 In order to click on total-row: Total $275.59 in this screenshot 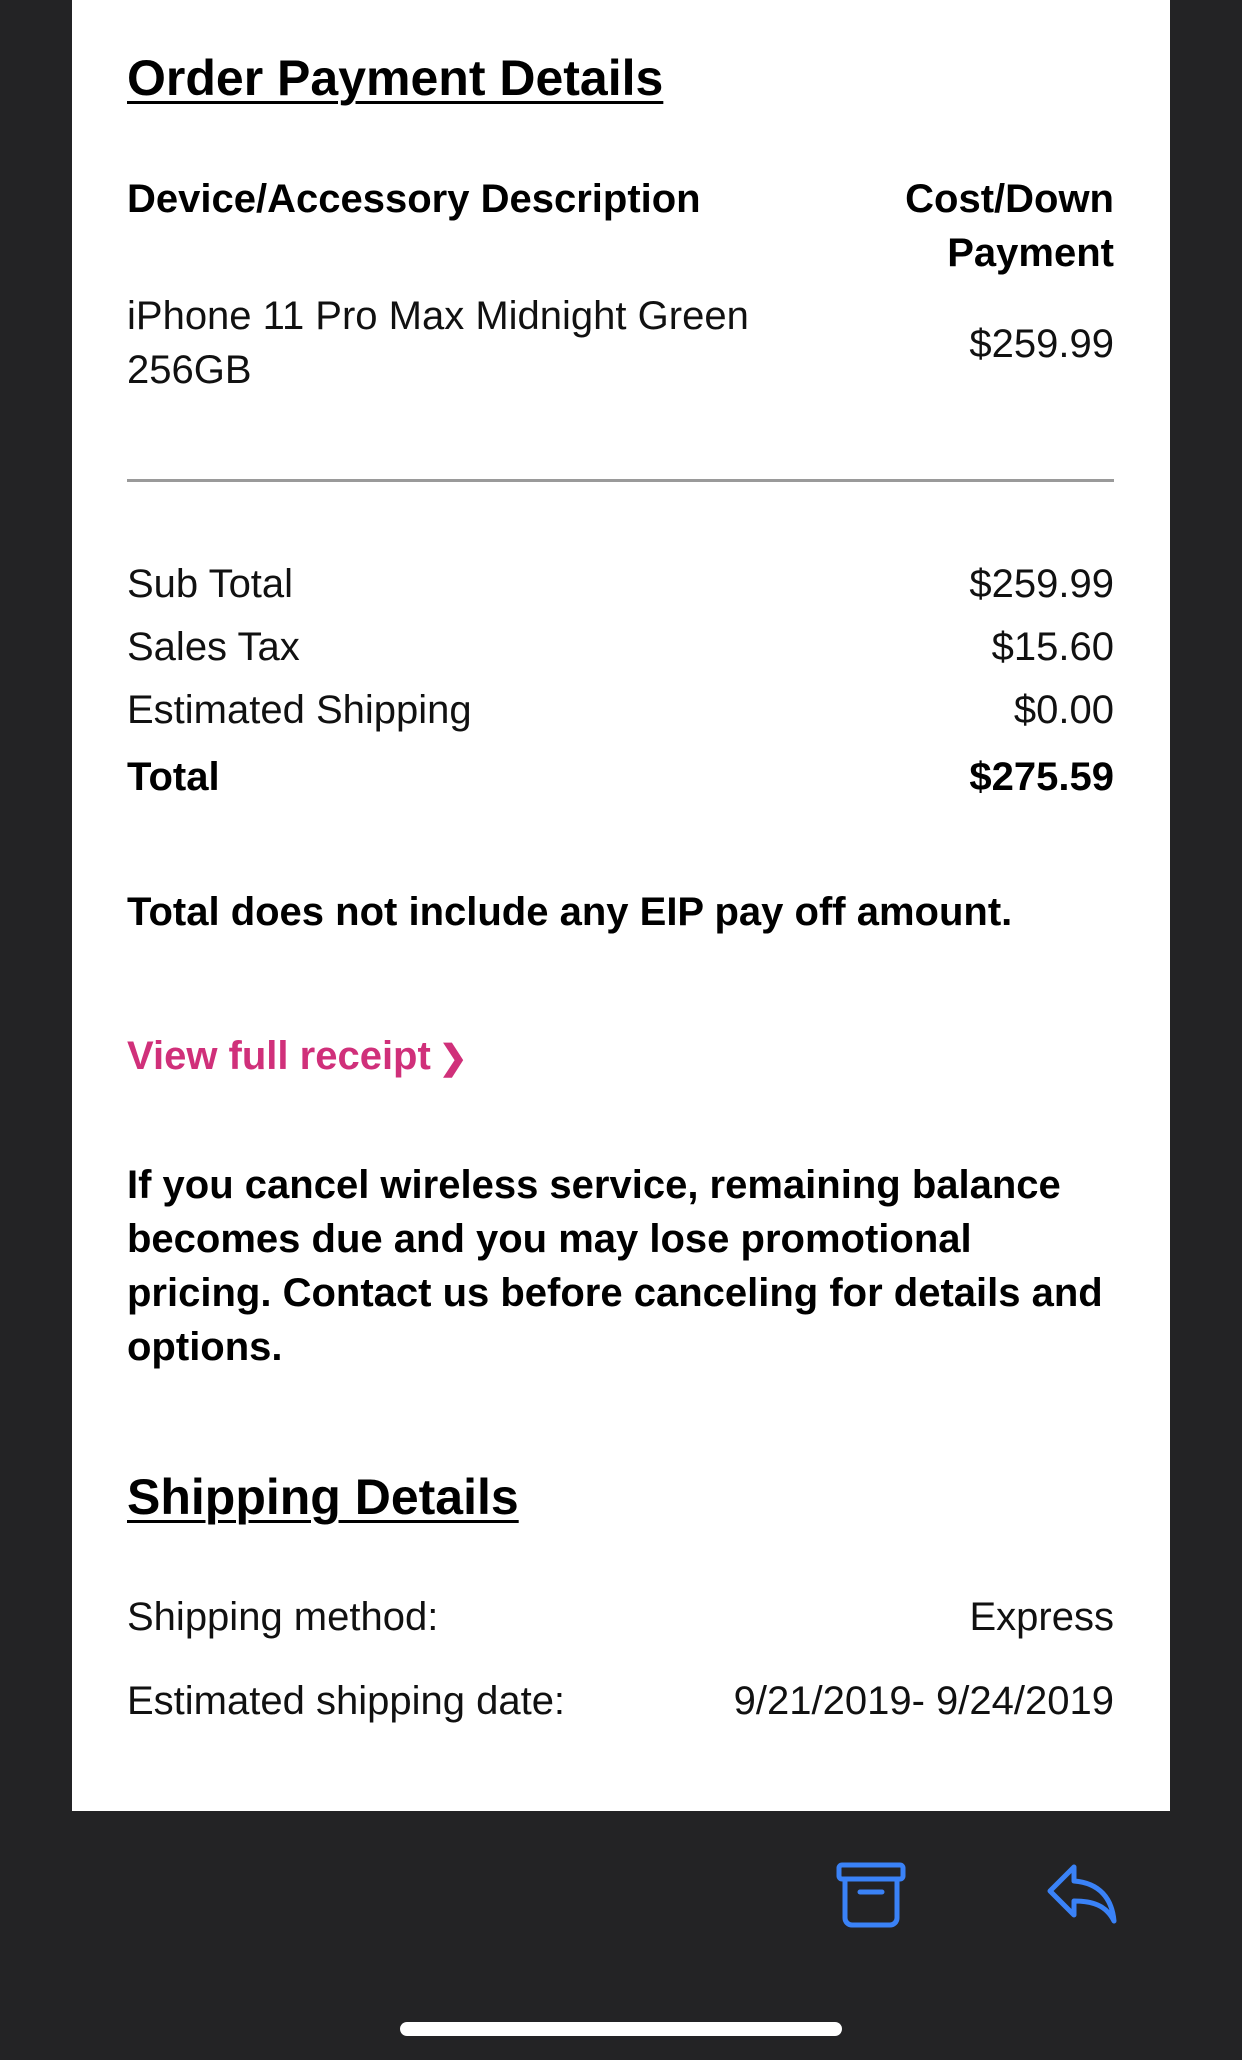, I will do `click(620, 777)`.